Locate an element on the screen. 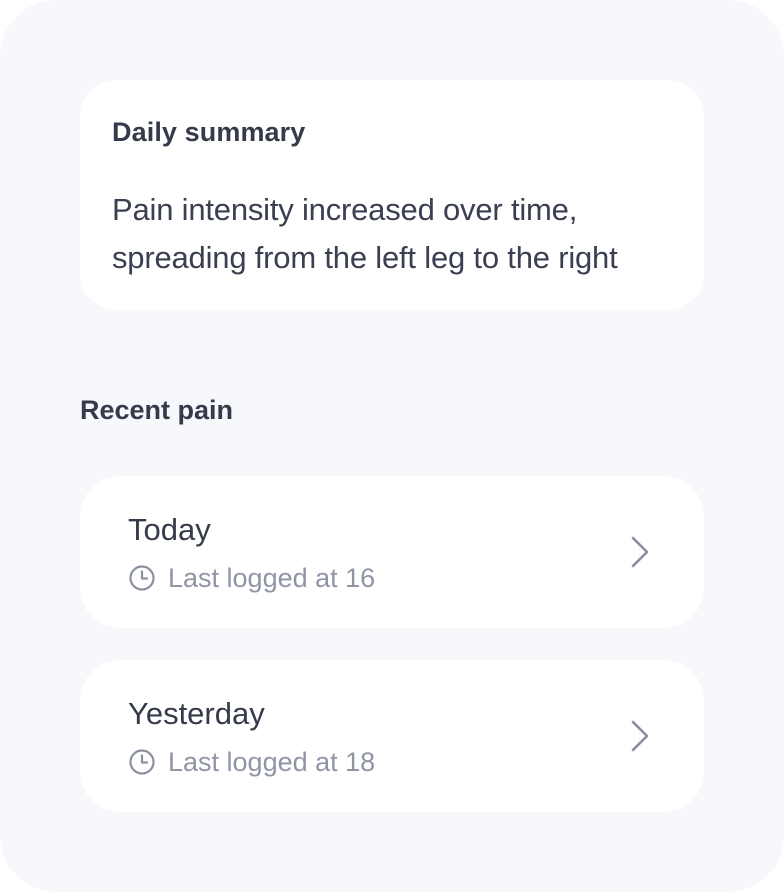 Image resolution: width=784 pixels, height=892 pixels. entry-last-logged: Last logged at 16 is located at coordinates (272, 578).